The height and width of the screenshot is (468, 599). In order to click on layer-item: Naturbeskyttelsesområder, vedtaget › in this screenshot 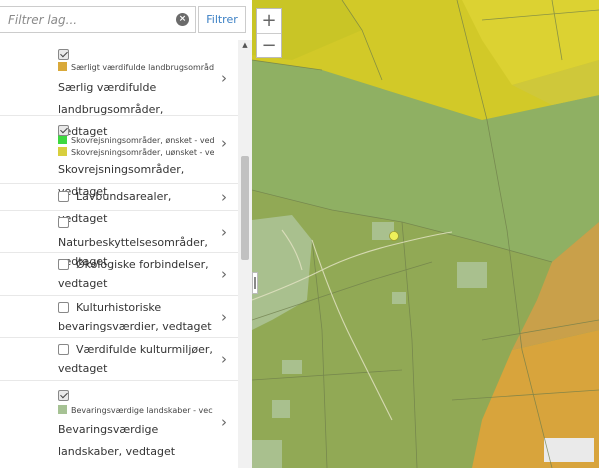, I will do `click(119, 239)`.